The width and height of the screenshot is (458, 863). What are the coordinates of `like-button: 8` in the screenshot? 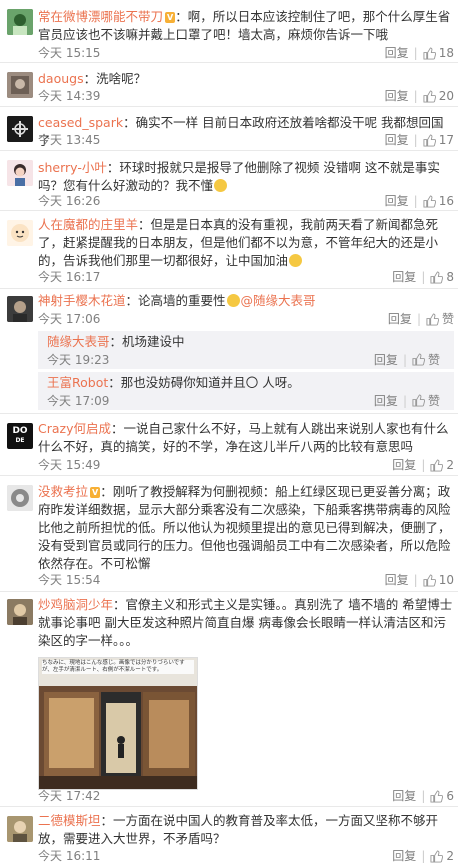 It's located at (442, 277).